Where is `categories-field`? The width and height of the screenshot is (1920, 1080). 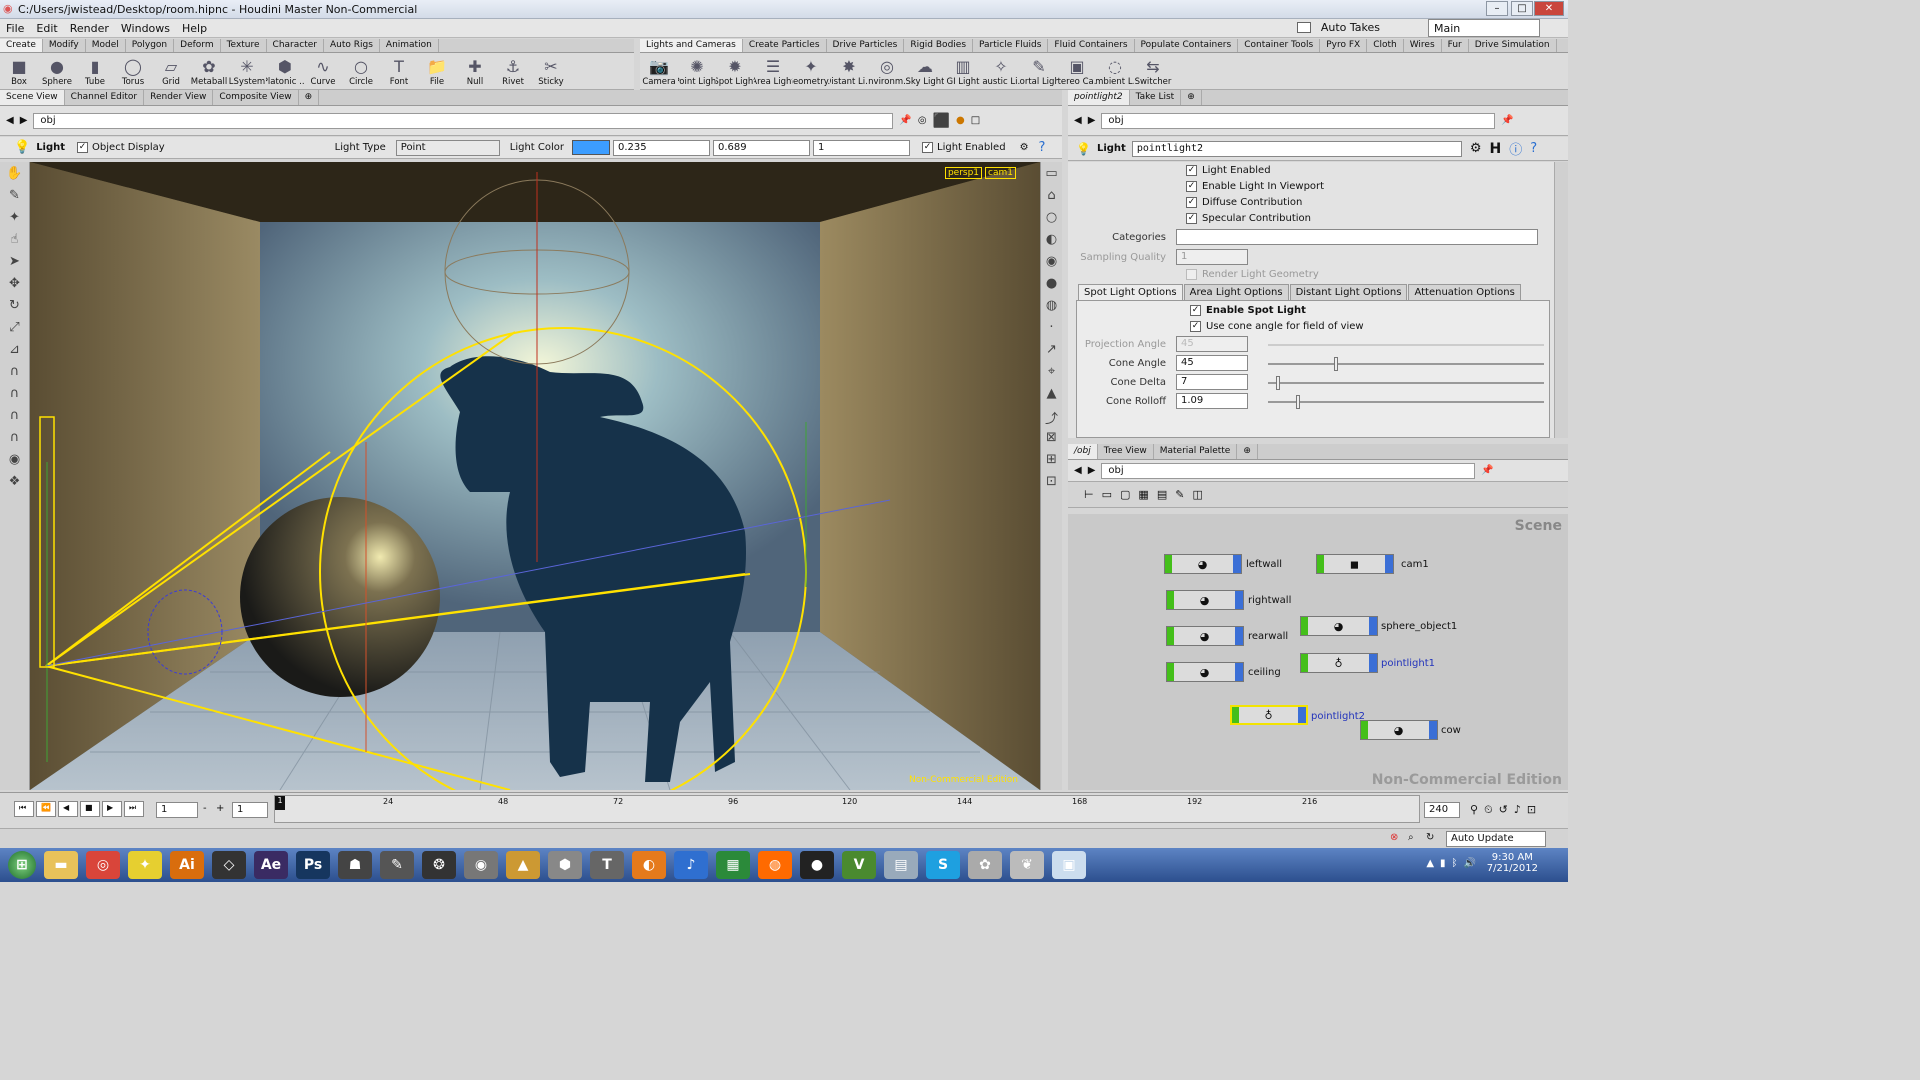
categories-field is located at coordinates (1357, 237).